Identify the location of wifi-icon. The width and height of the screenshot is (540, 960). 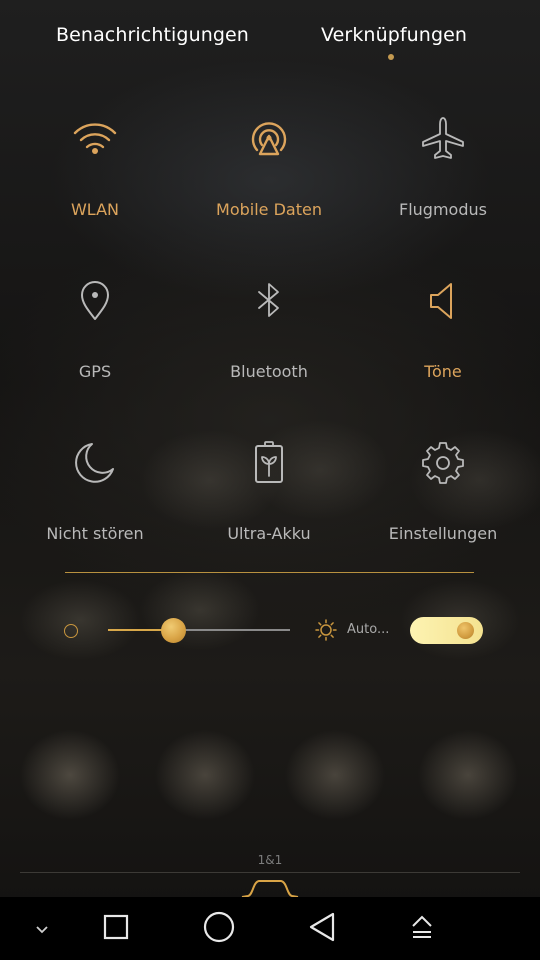
(95, 139).